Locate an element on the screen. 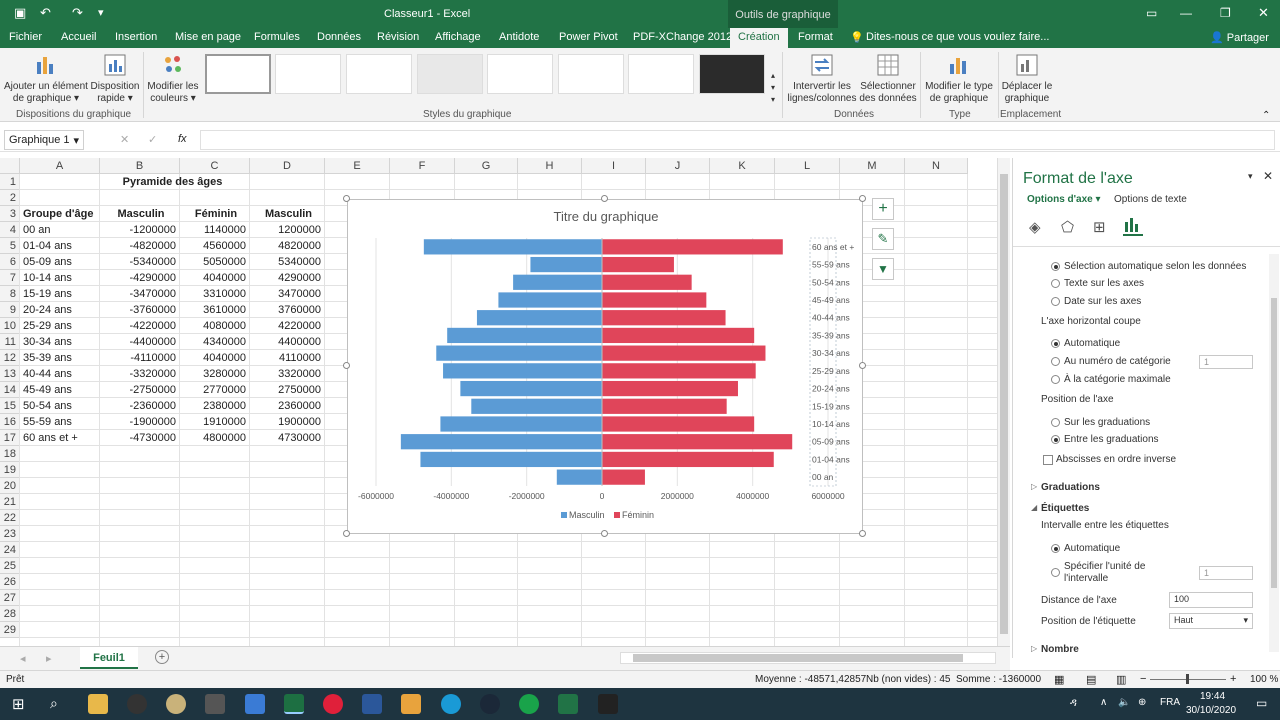 The height and width of the screenshot is (720, 1280). x-tick-label: -6000000 is located at coordinates (376, 496).